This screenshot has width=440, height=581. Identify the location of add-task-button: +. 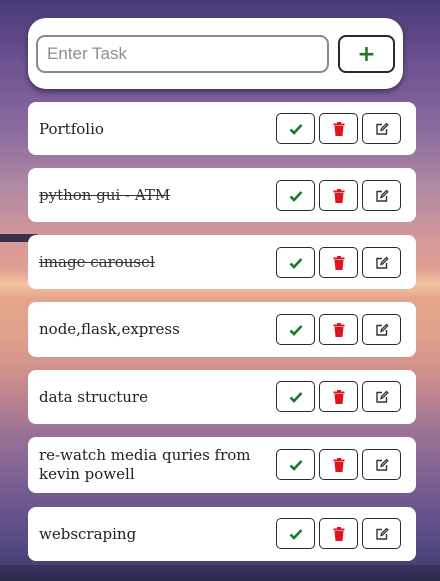
(366, 54).